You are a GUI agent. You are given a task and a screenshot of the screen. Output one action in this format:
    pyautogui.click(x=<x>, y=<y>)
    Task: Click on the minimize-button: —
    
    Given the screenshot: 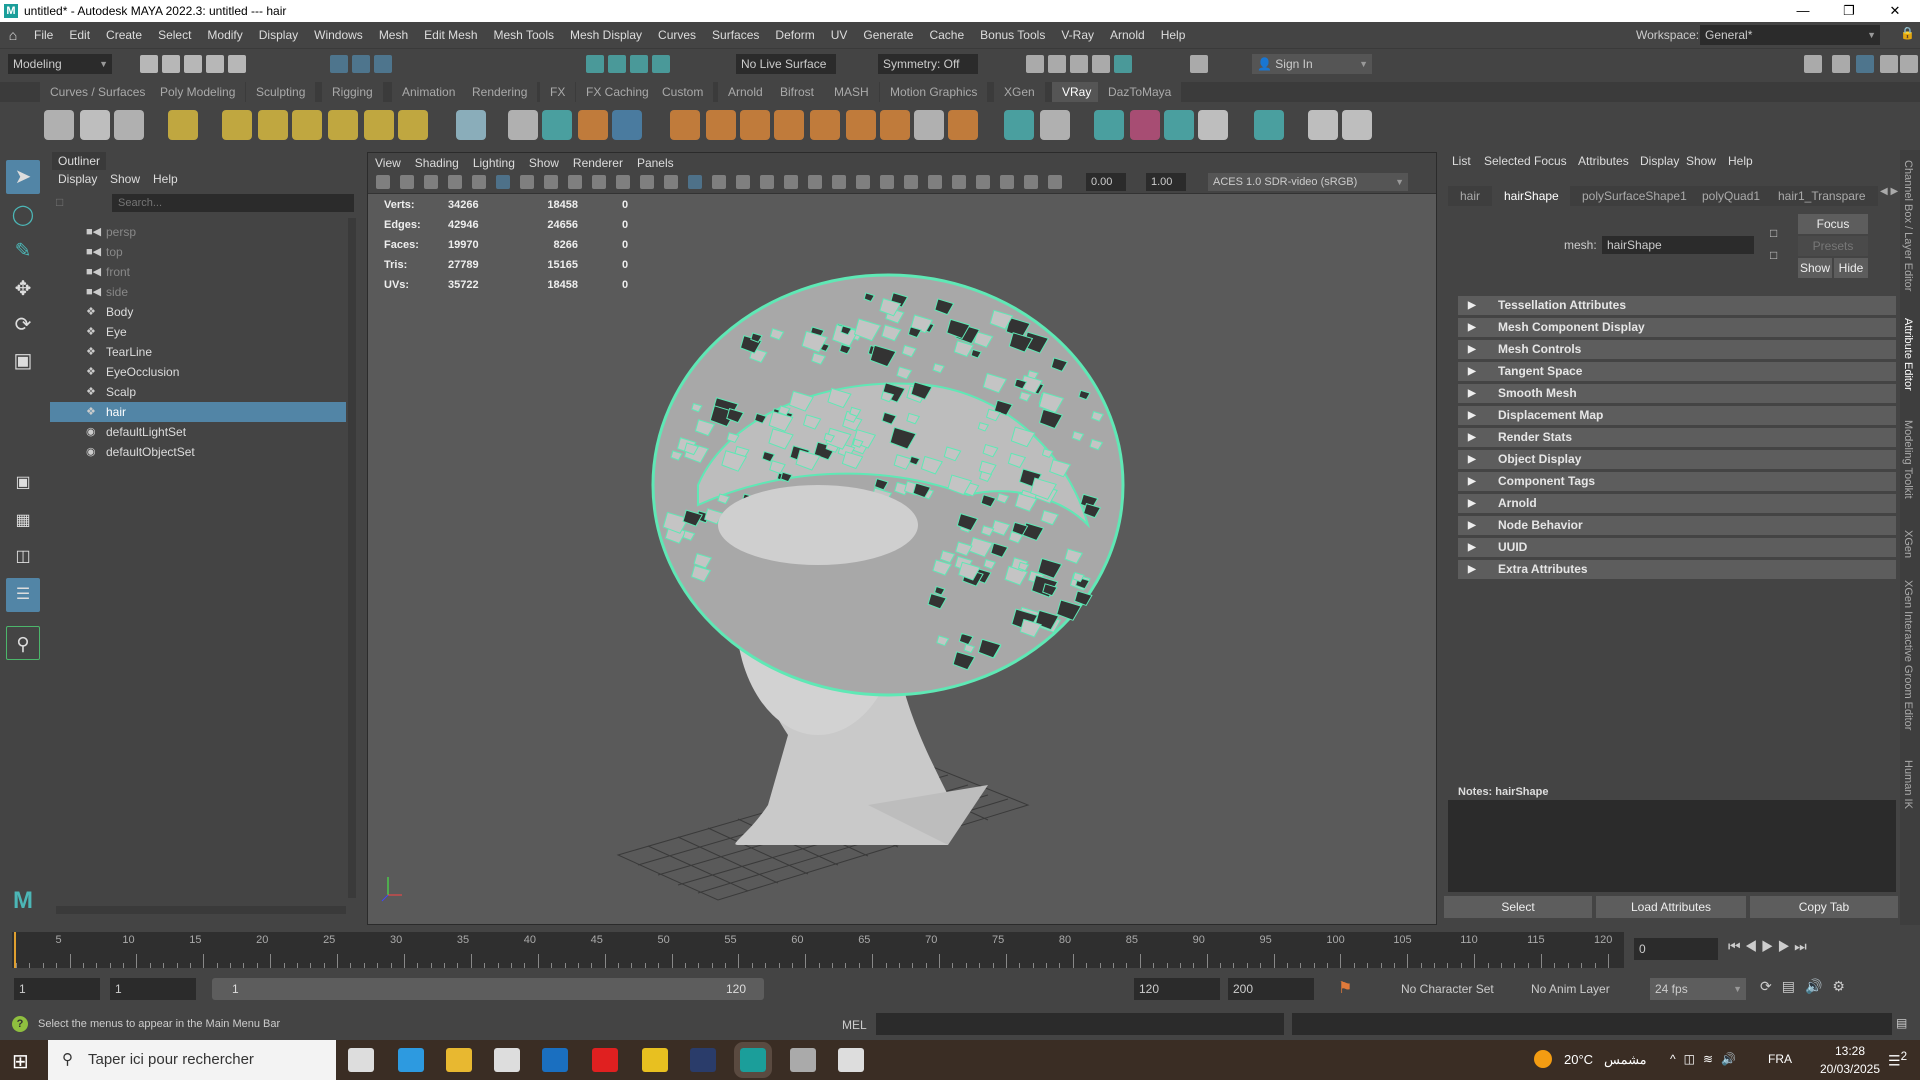 What is the action you would take?
    pyautogui.click(x=1803, y=11)
    